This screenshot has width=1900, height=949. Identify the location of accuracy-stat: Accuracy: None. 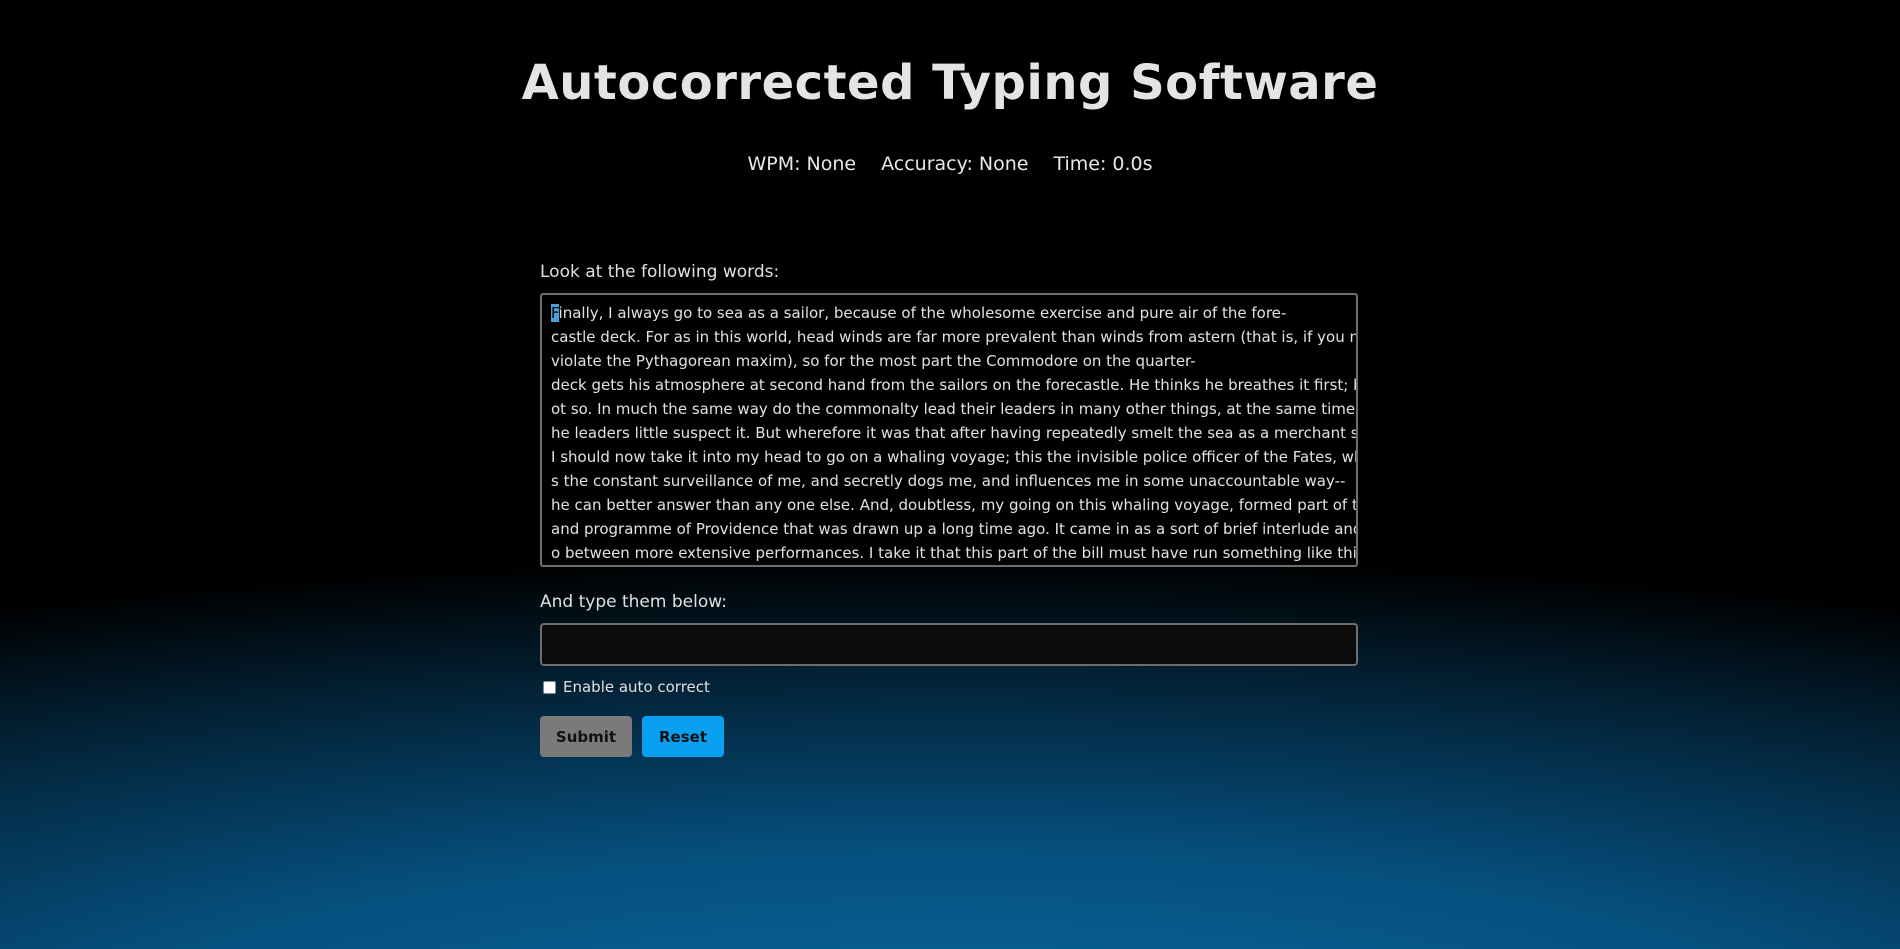
(954, 164).